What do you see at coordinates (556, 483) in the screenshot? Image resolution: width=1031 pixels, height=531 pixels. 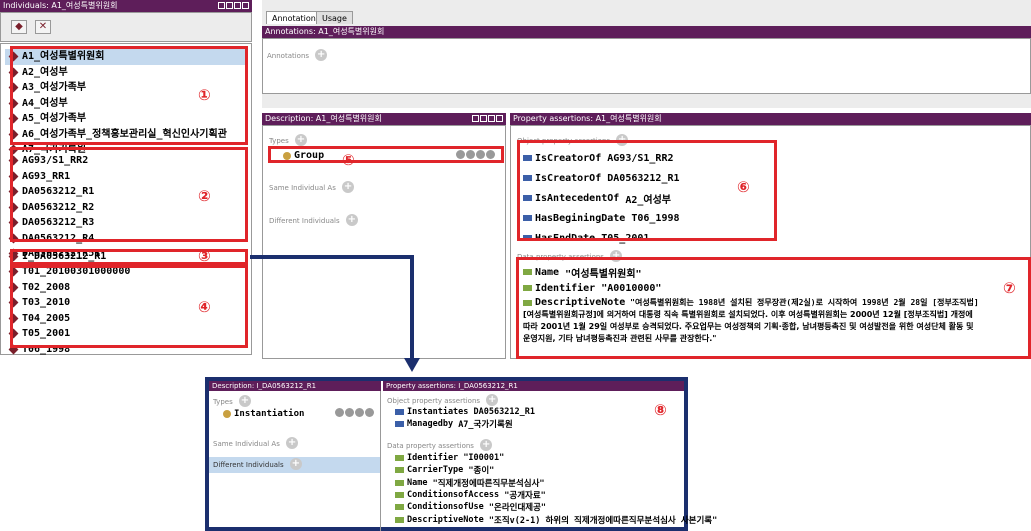 I see `property-row: Name "직제개정에따른직무분석심사"` at bounding box center [556, 483].